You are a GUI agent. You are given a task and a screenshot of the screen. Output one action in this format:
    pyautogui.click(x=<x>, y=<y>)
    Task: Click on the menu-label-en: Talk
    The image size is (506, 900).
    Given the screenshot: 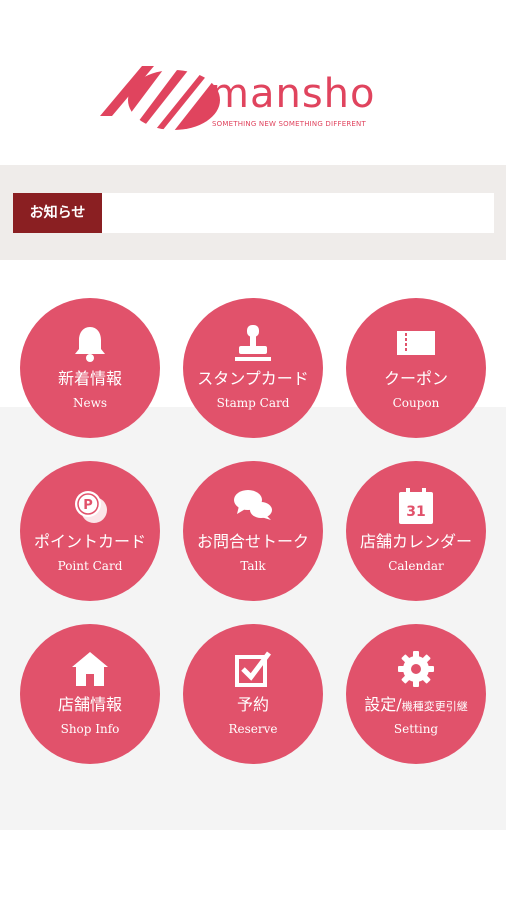 What is the action you would take?
    pyautogui.click(x=253, y=566)
    